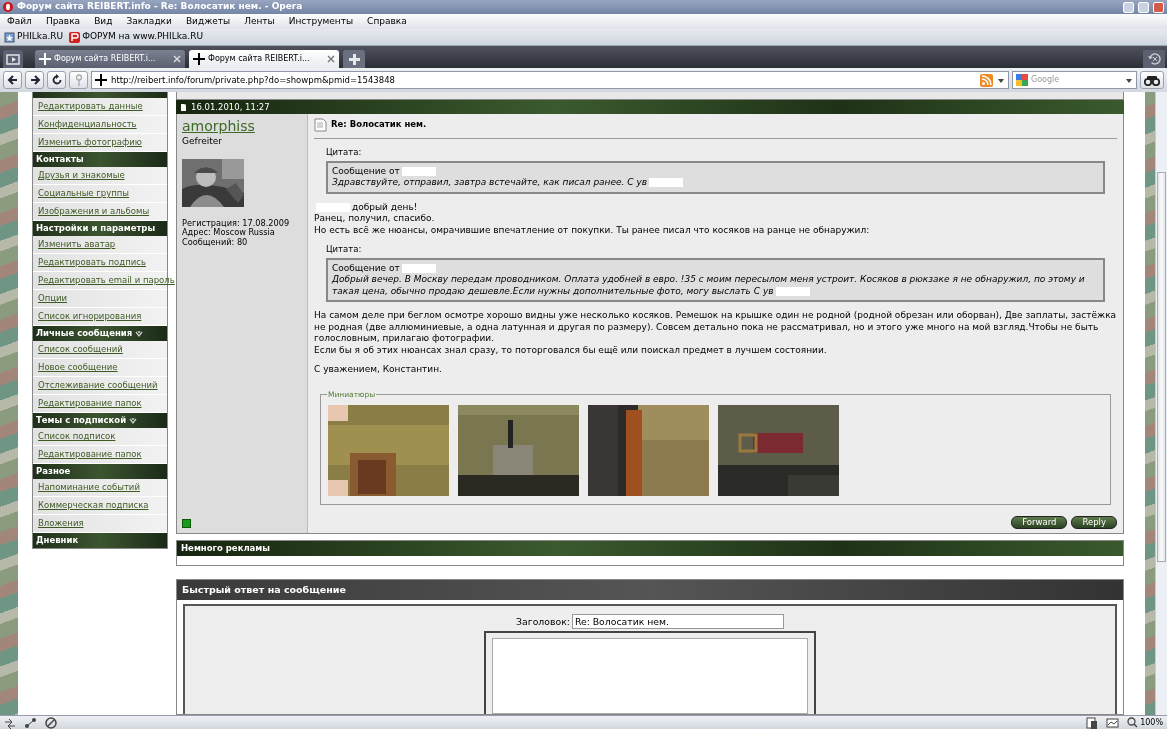 This screenshot has height=729, width=1167. What do you see at coordinates (136, 37) in the screenshot?
I see `bookmark-link: ФОРУМ на www.PHILka.RU` at bounding box center [136, 37].